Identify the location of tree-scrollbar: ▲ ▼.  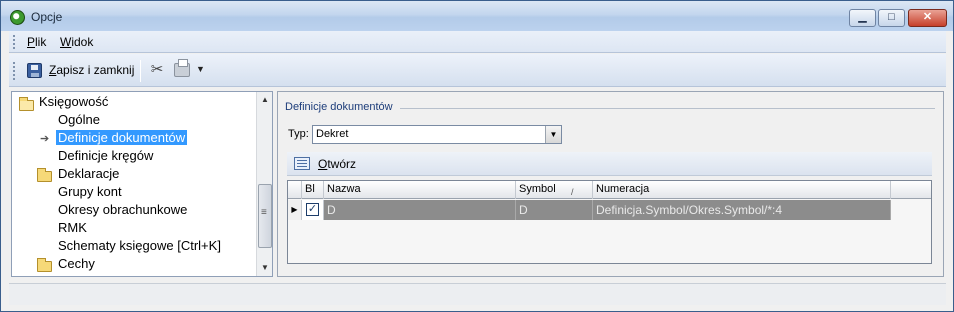
(264, 184).